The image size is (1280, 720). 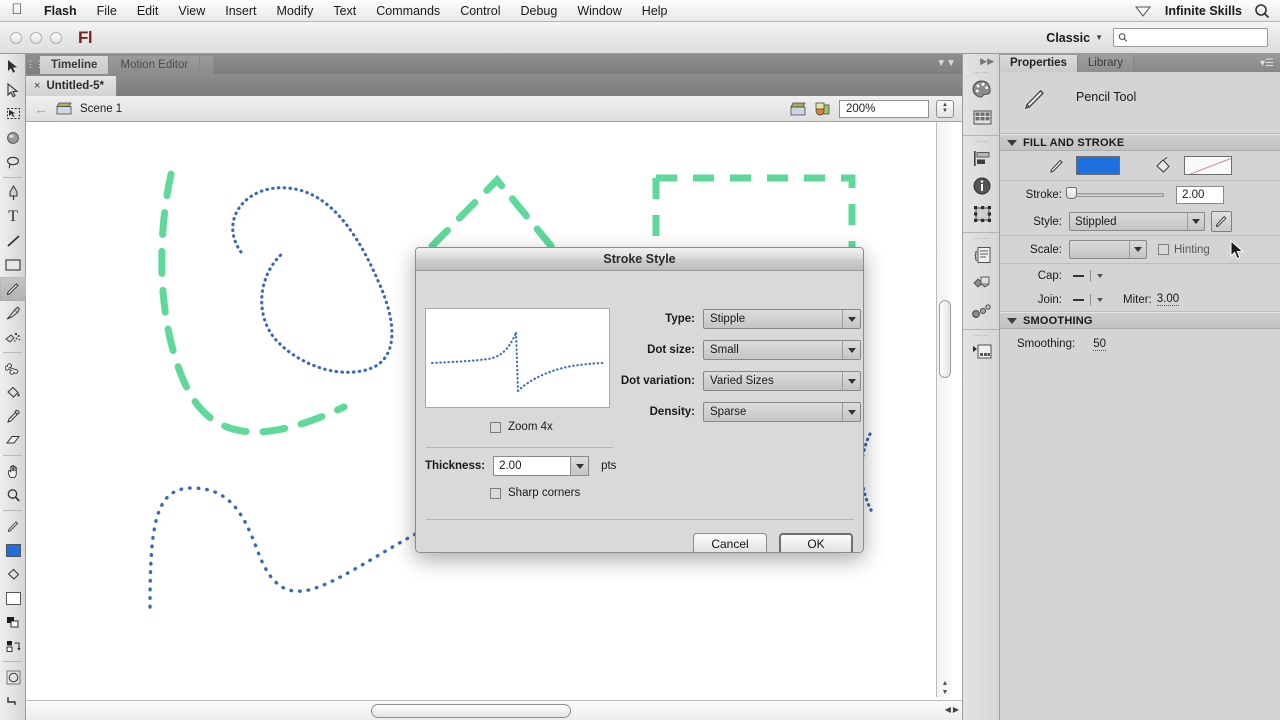 I want to click on paint-bucket-tool, so click(x=13, y=392).